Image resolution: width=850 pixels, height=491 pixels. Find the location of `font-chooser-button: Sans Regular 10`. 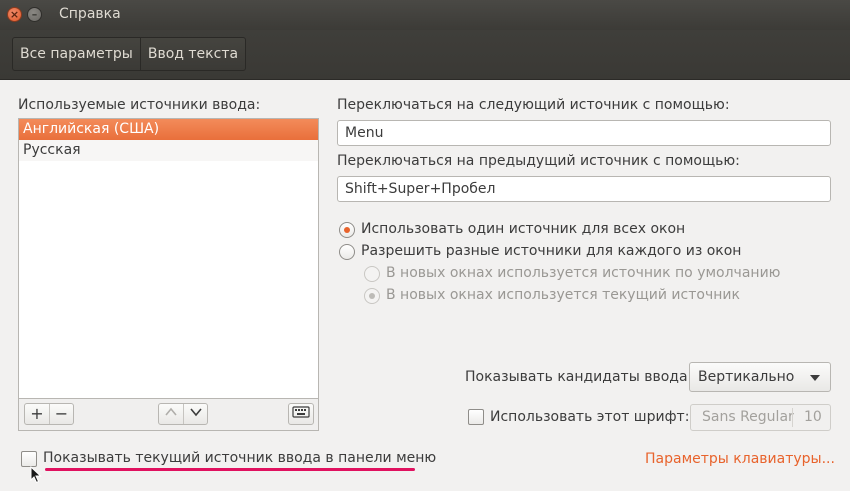

font-chooser-button: Sans Regular 10 is located at coordinates (760, 417).